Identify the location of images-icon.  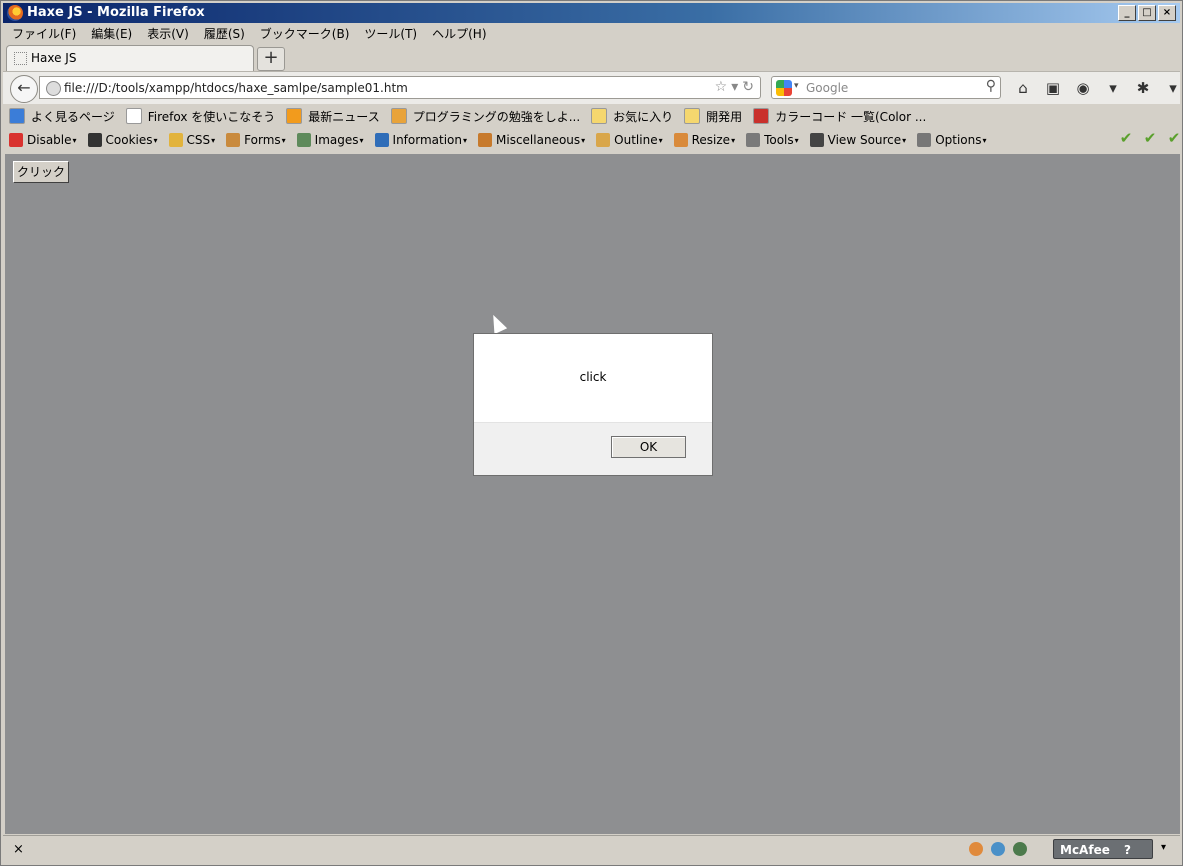
(303, 140).